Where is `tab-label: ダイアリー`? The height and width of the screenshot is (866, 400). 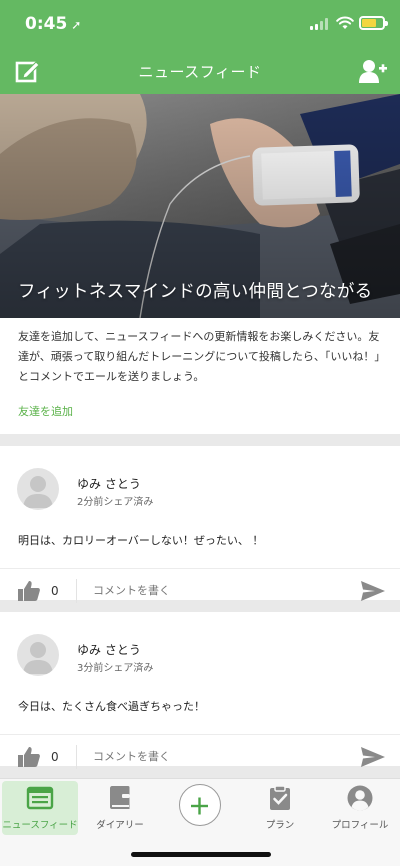
tab-label: ダイアリー is located at coordinates (120, 825).